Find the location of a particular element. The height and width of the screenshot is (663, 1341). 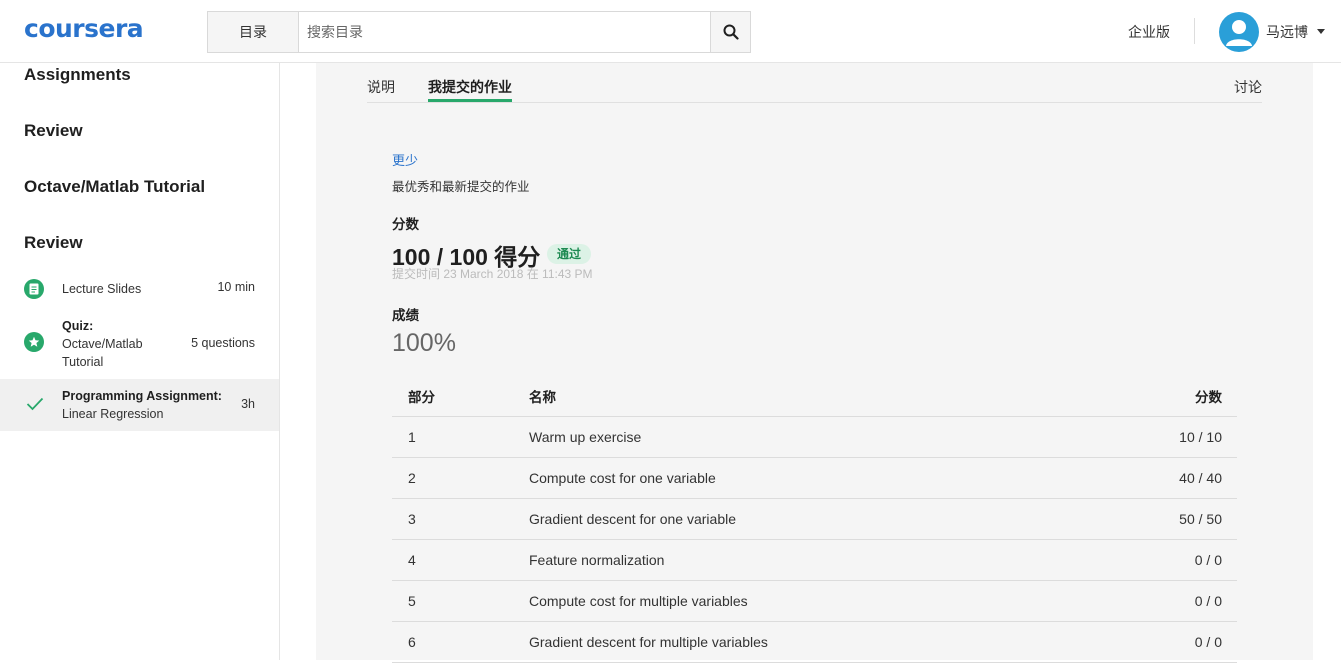

submission-subtitle: 最优秀和最新提交的作业 is located at coordinates (461, 187).